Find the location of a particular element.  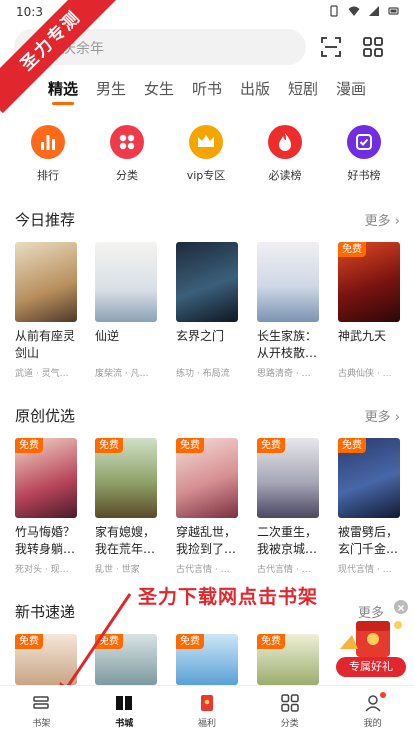

notification-dot is located at coordinates (383, 695).